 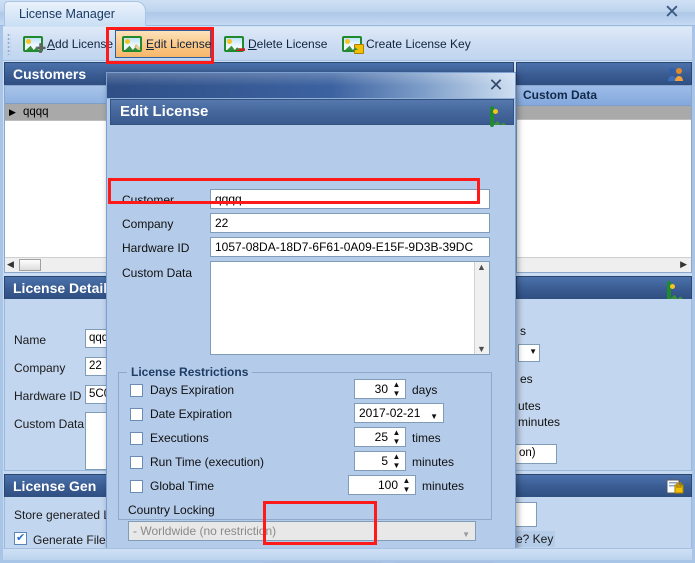 What do you see at coordinates (433, 462) in the screenshot?
I see `run-time-unit: minutes` at bounding box center [433, 462].